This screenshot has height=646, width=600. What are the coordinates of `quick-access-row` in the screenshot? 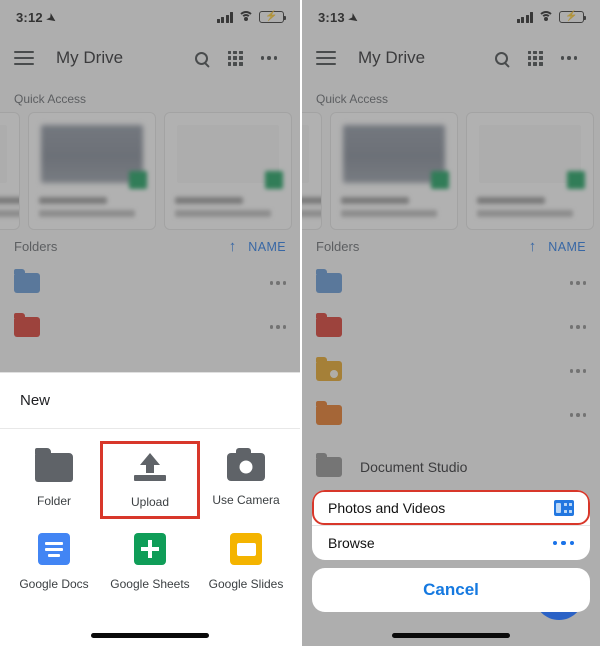 It's located at (150, 171).